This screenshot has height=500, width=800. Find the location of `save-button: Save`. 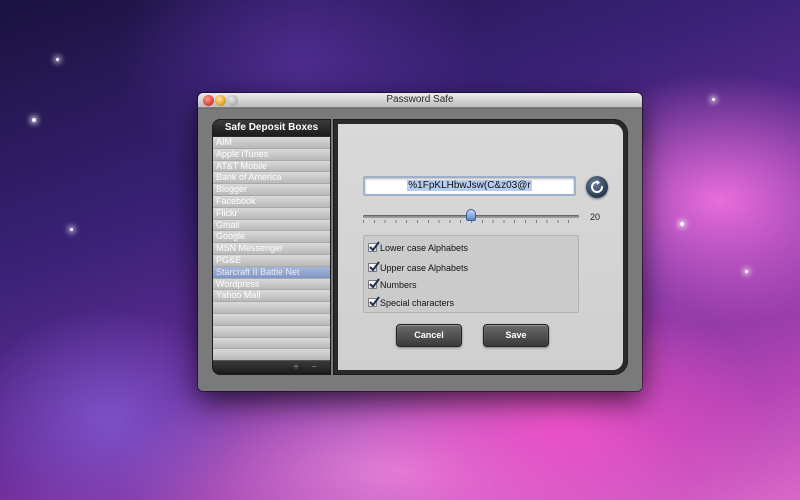

save-button: Save is located at coordinates (516, 335).